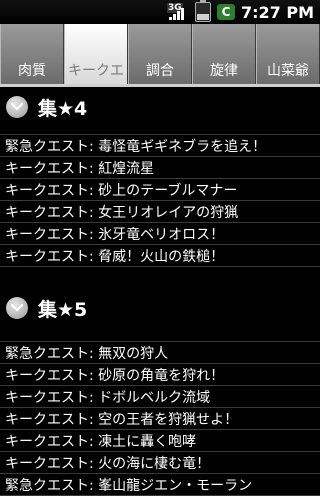 This screenshot has width=320, height=496. Describe the element at coordinates (32, 71) in the screenshot. I see `tab-label: 肉質` at that location.